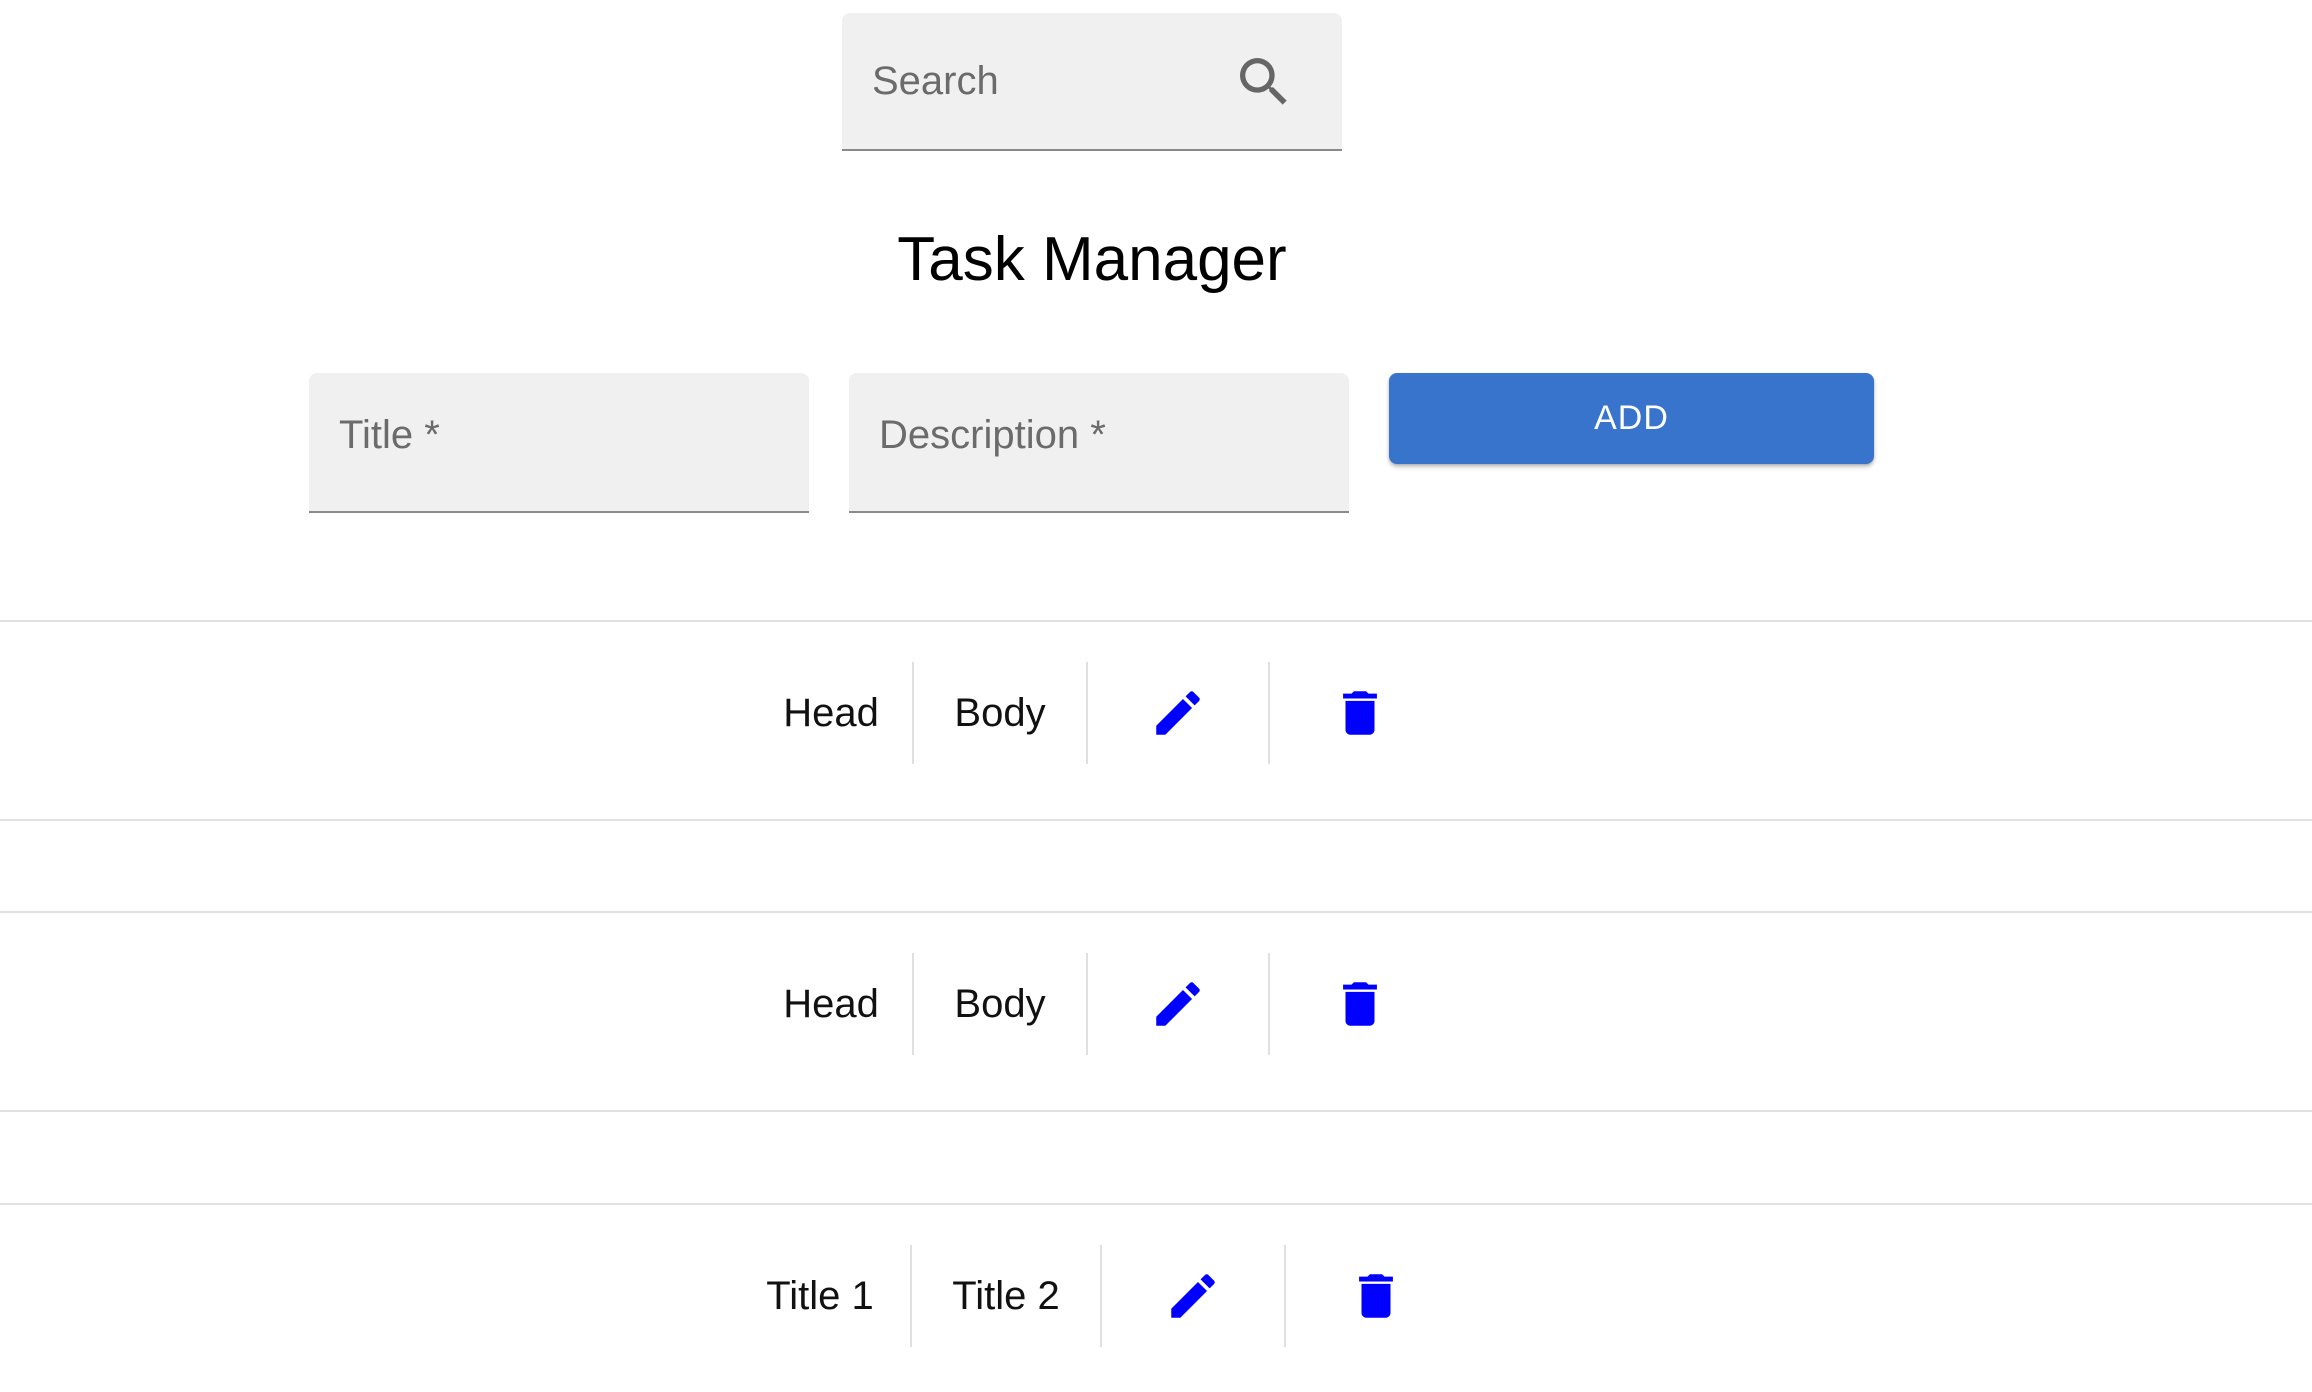 The image size is (2312, 1392). I want to click on task-row: Title 1 Title 2, so click(1156, 1297).